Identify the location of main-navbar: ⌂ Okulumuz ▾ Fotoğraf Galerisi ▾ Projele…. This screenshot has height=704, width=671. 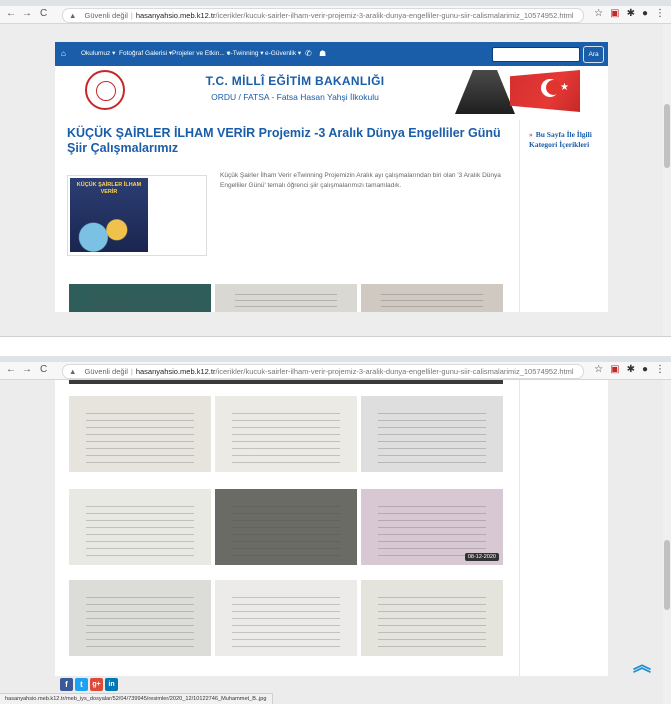
(331, 54).